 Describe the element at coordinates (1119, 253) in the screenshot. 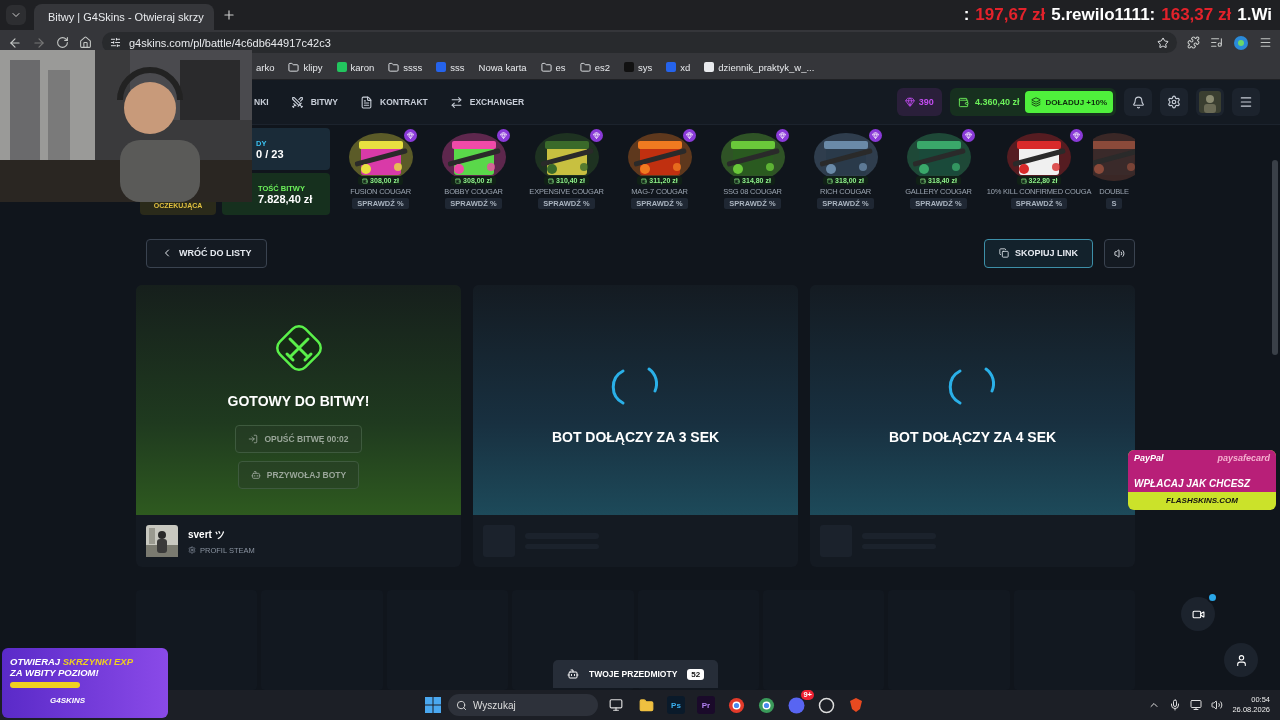

I see `sound-button` at that location.